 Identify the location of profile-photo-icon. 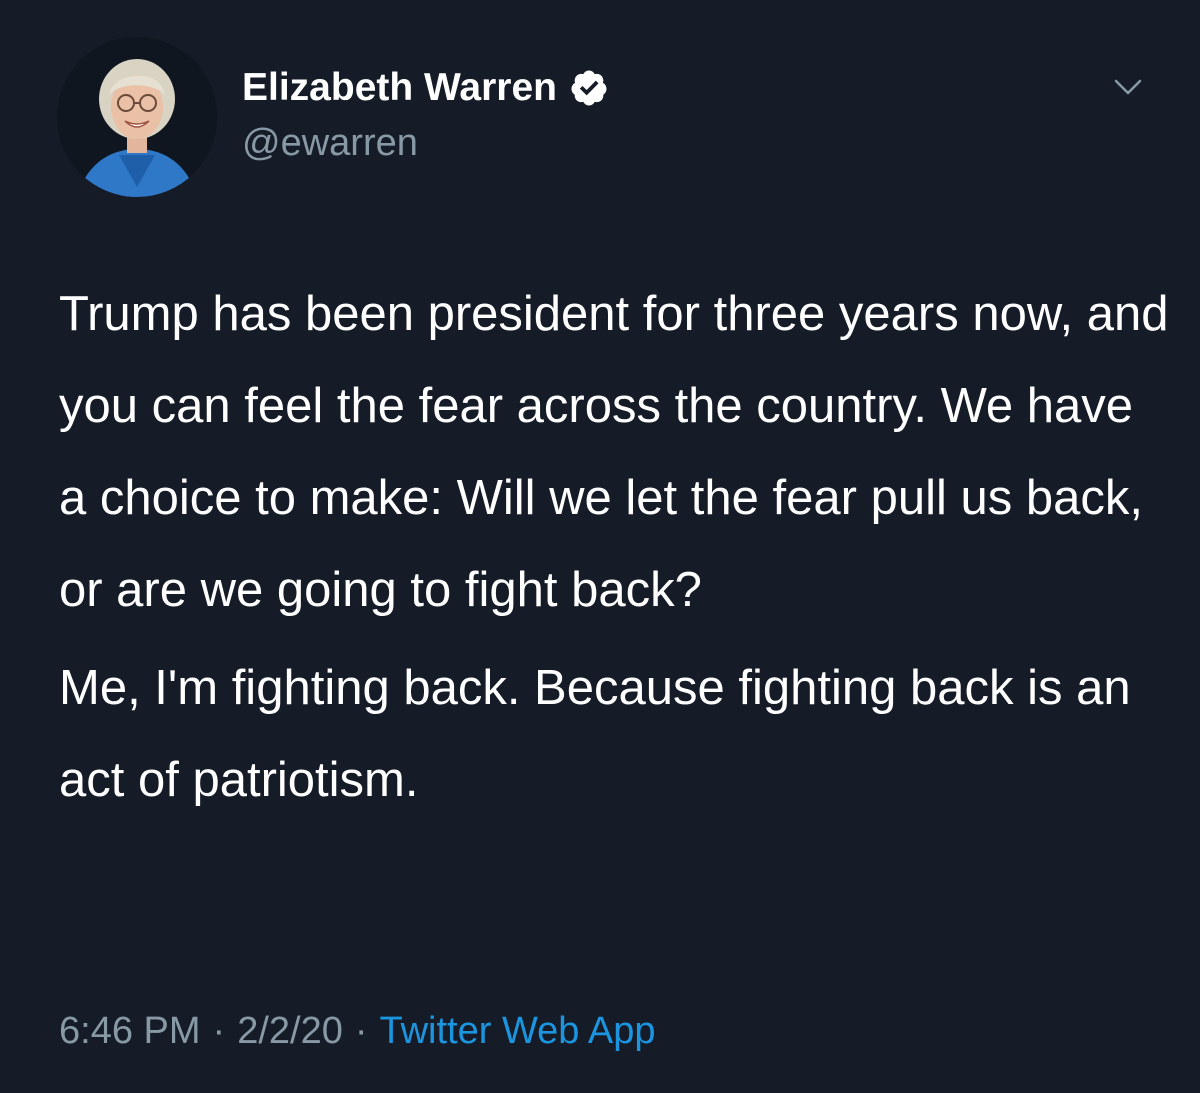
(137, 117).